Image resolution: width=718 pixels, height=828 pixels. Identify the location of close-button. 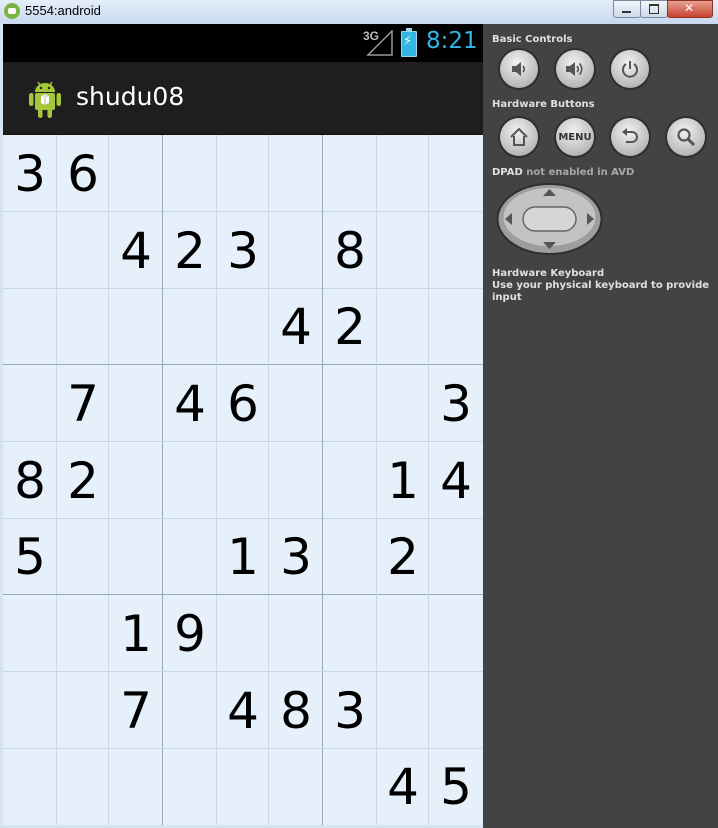
(690, 9).